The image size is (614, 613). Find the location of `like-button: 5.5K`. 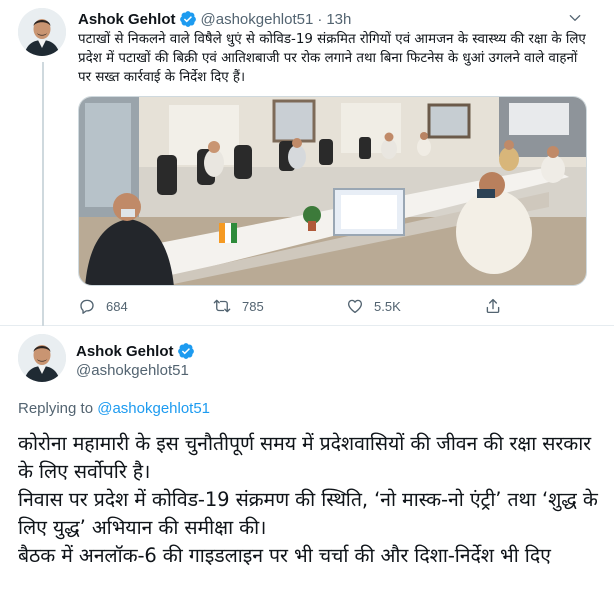

like-button: 5.5K is located at coordinates (373, 306).